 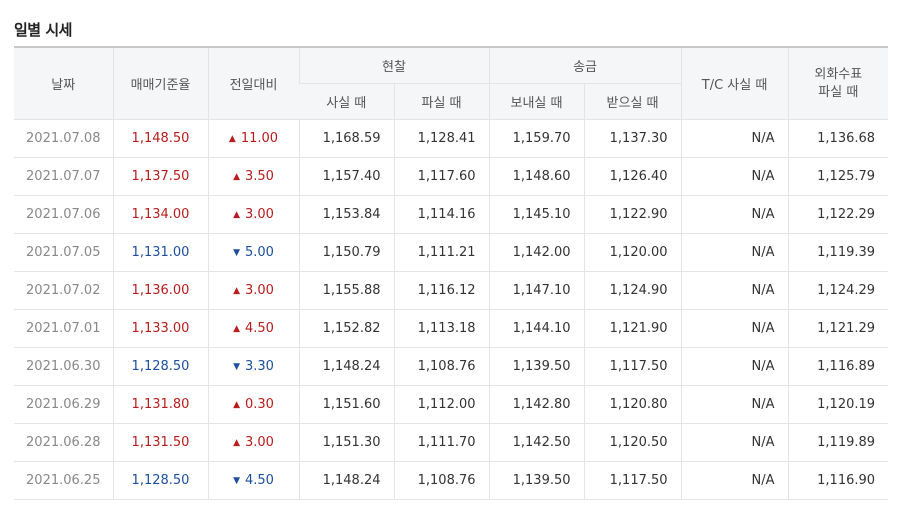 What do you see at coordinates (536, 328) in the screenshot?
I see `cell-remit-send: 1,144.10` at bounding box center [536, 328].